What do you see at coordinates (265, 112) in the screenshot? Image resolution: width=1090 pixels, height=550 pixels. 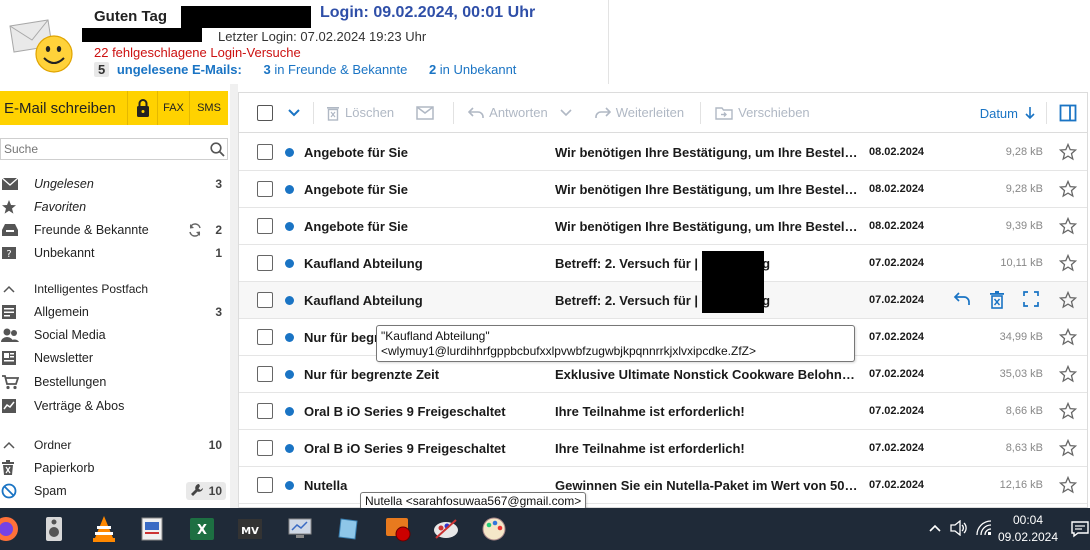 I see `select-all-checkbox` at bounding box center [265, 112].